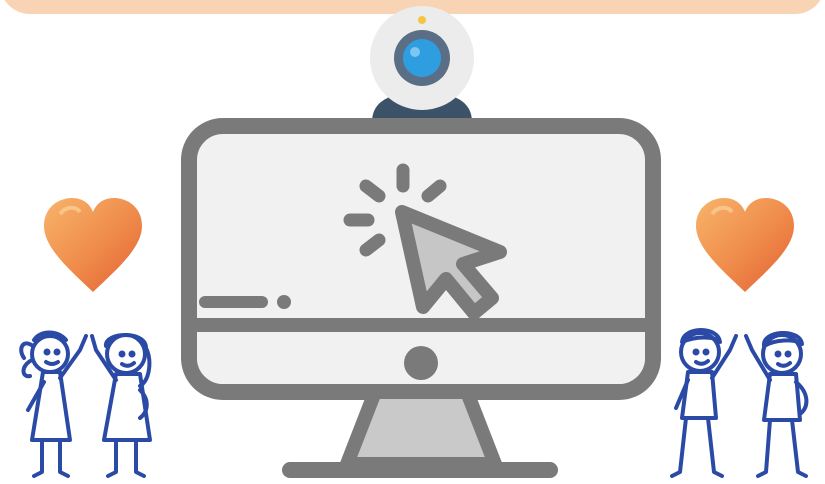 Image resolution: width=825 pixels, height=484 pixels. I want to click on boys-high-five-icon, so click(739, 403).